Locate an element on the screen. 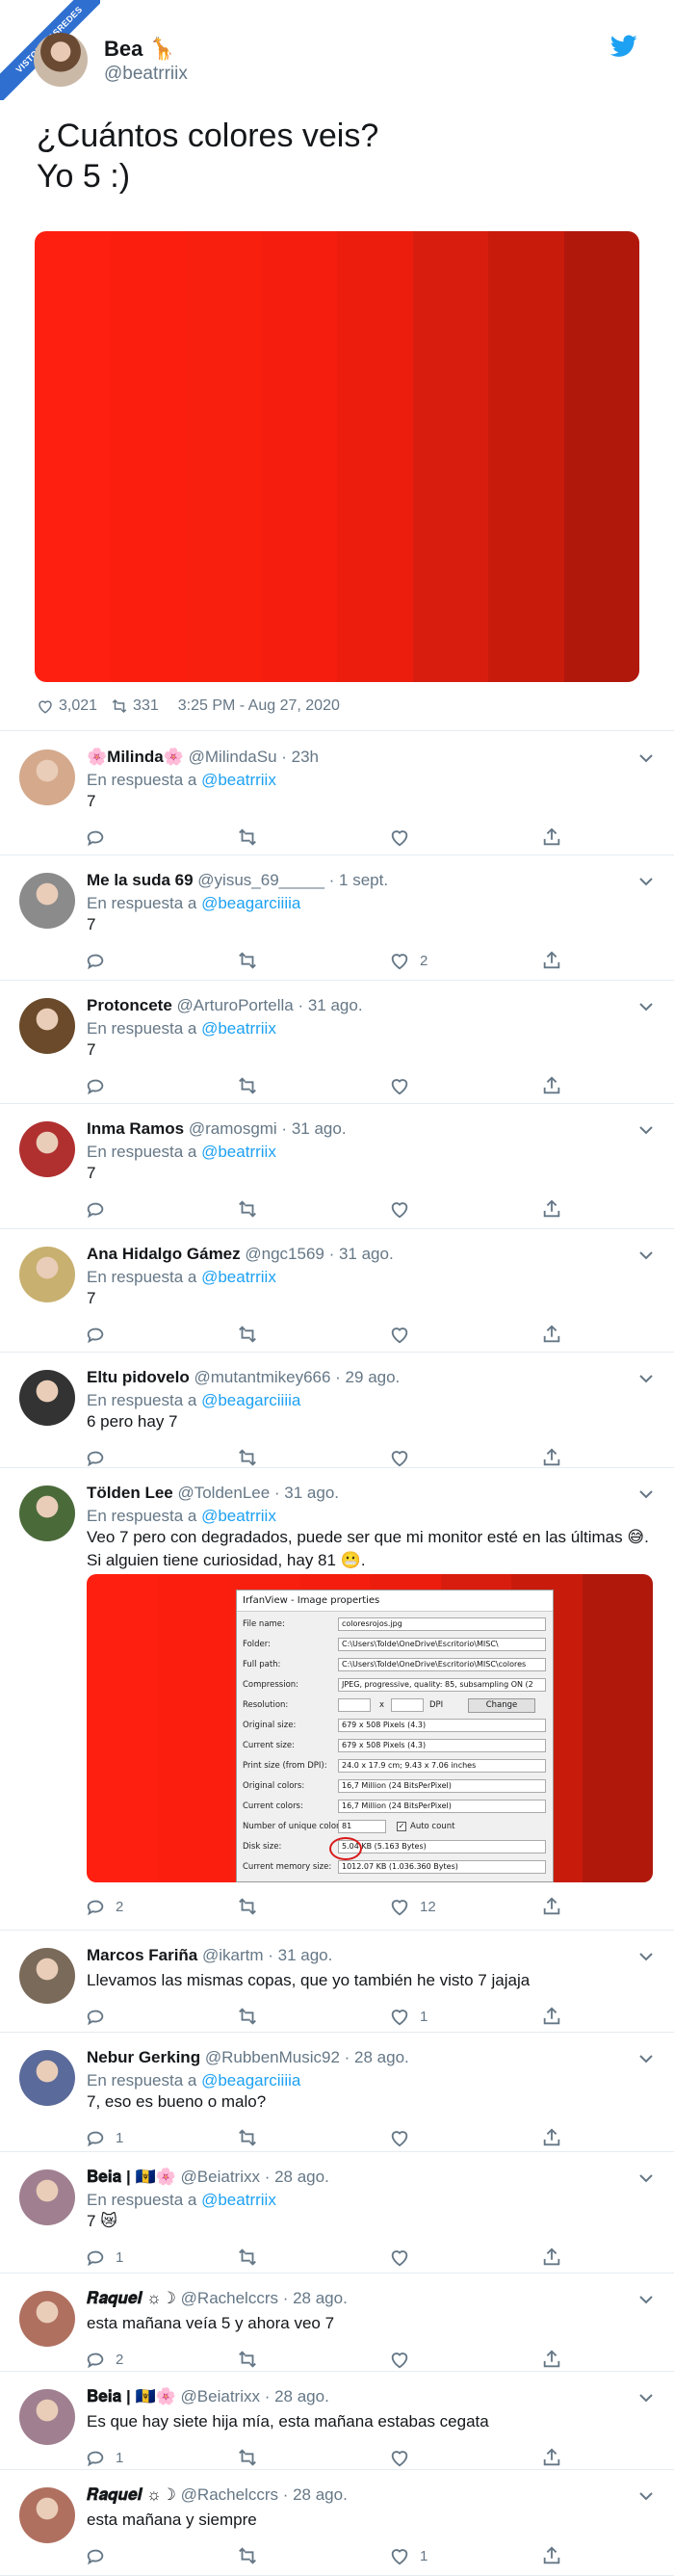 The width and height of the screenshot is (674, 2576). auto-count-checkbox: ✓ is located at coordinates (402, 1827).